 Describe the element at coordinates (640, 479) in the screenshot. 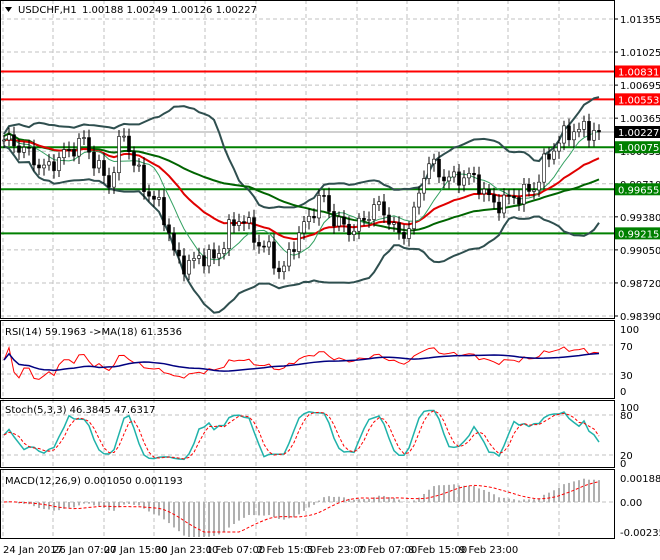

I see `macd-tick-label: 0.001882` at that location.